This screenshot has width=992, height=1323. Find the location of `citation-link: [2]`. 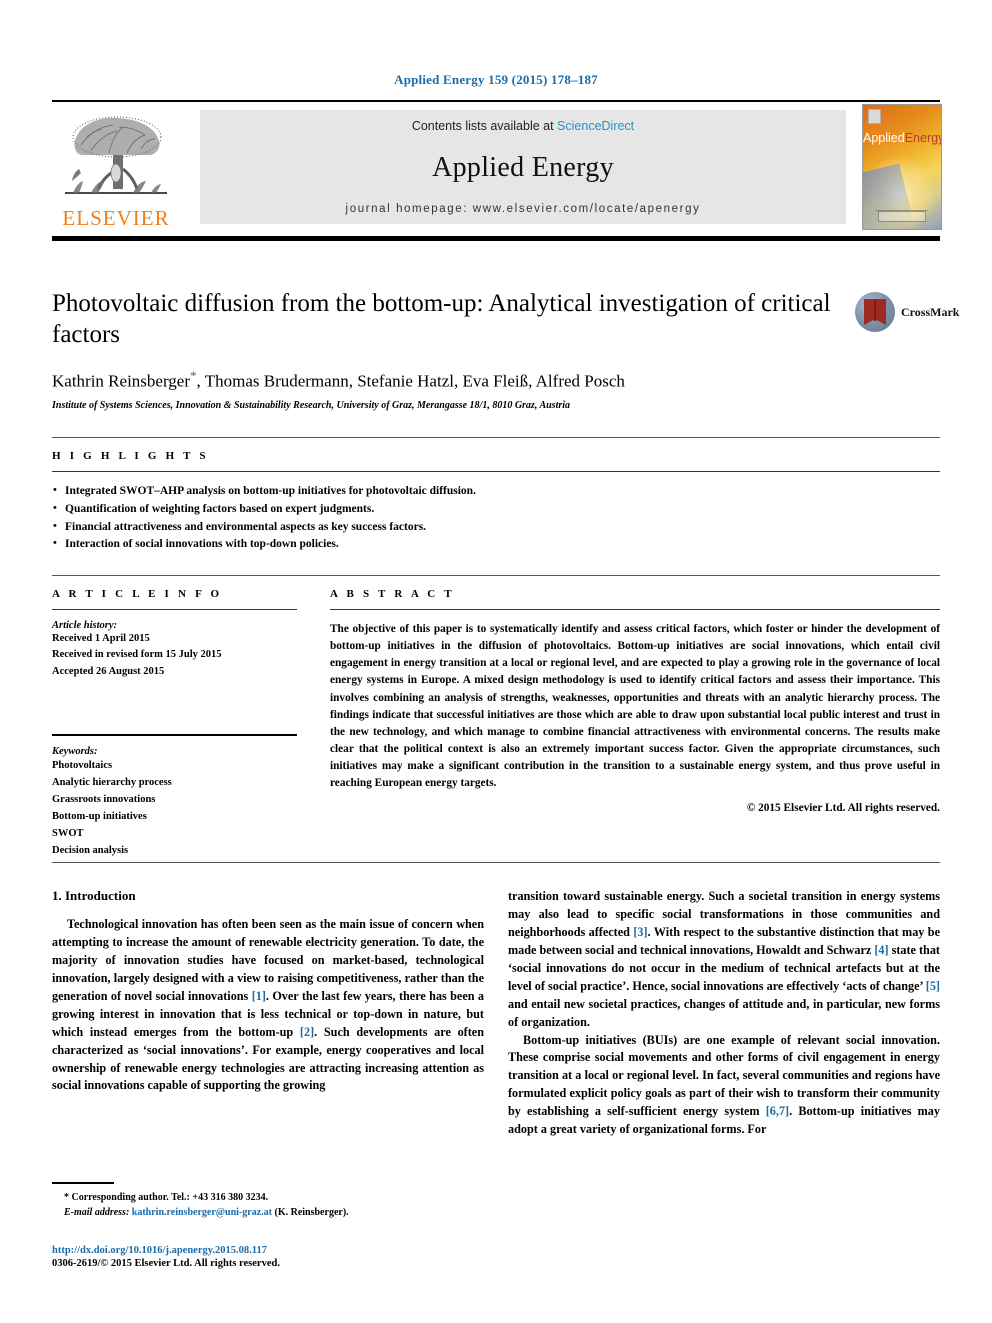

citation-link: [2] is located at coordinates (307, 1032).